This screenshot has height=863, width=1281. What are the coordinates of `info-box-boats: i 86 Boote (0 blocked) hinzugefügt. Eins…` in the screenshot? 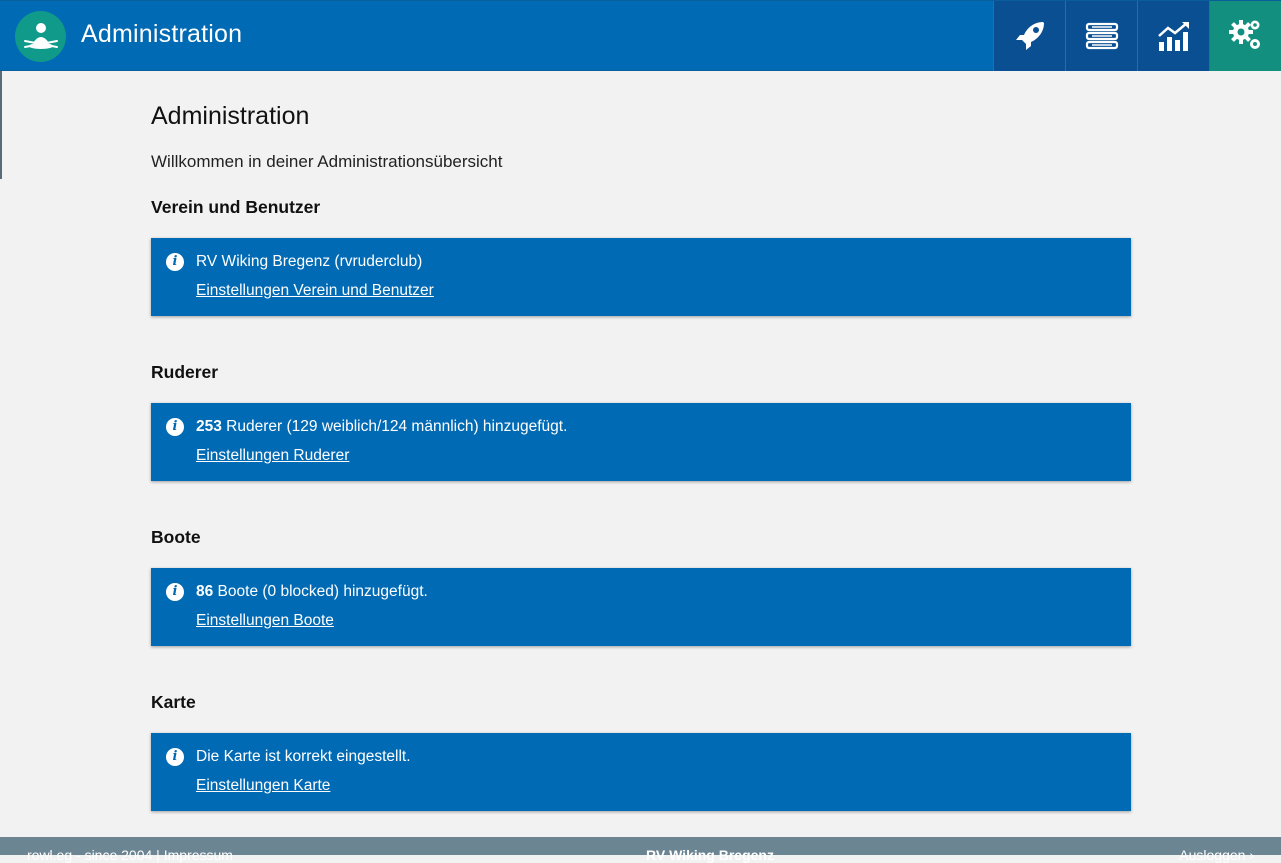 It's located at (641, 607).